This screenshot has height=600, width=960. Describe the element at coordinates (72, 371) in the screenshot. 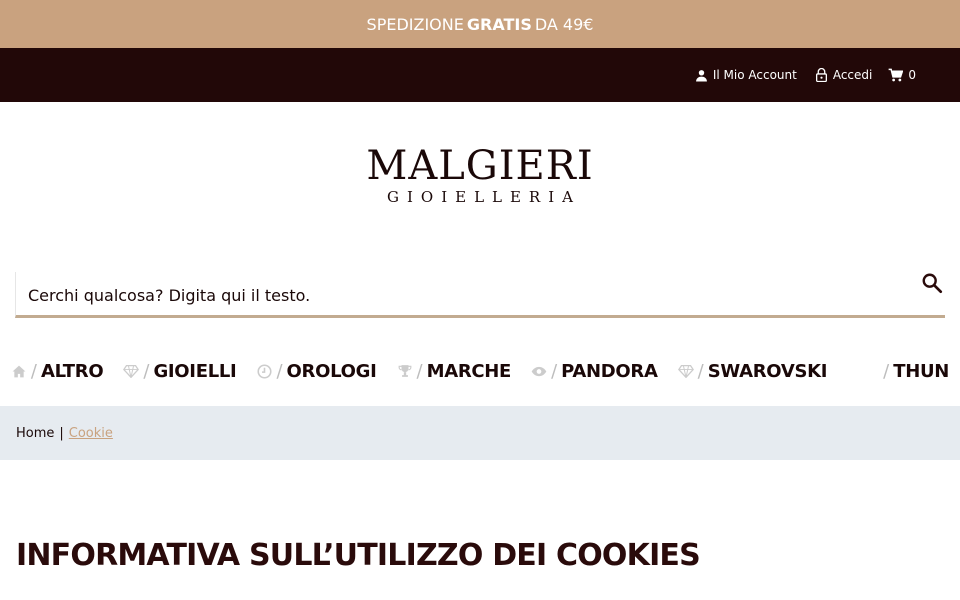

I see `nav-label: ALTRO` at that location.